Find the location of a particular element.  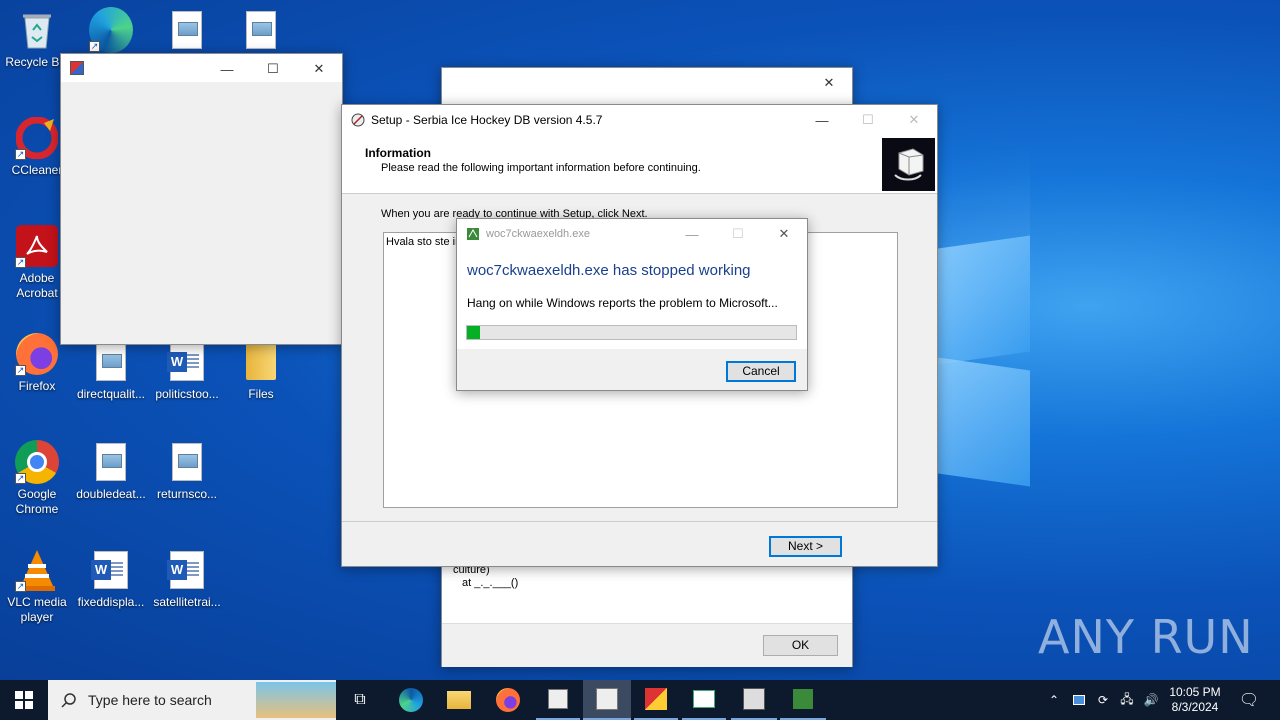

chevron-up-icon: ⌃ is located at coordinates (1054, 700).